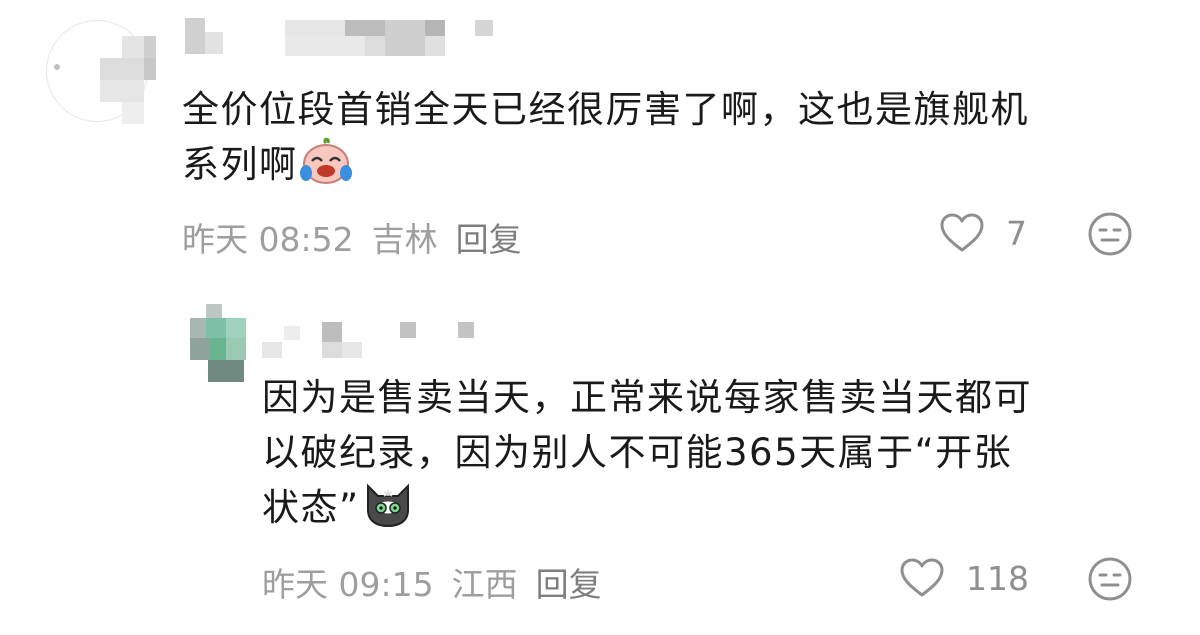 Image resolution: width=1200 pixels, height=635 pixels. I want to click on comment-text-line: 因为是售卖当天，正常来说每家售卖当天都可, so click(647, 397).